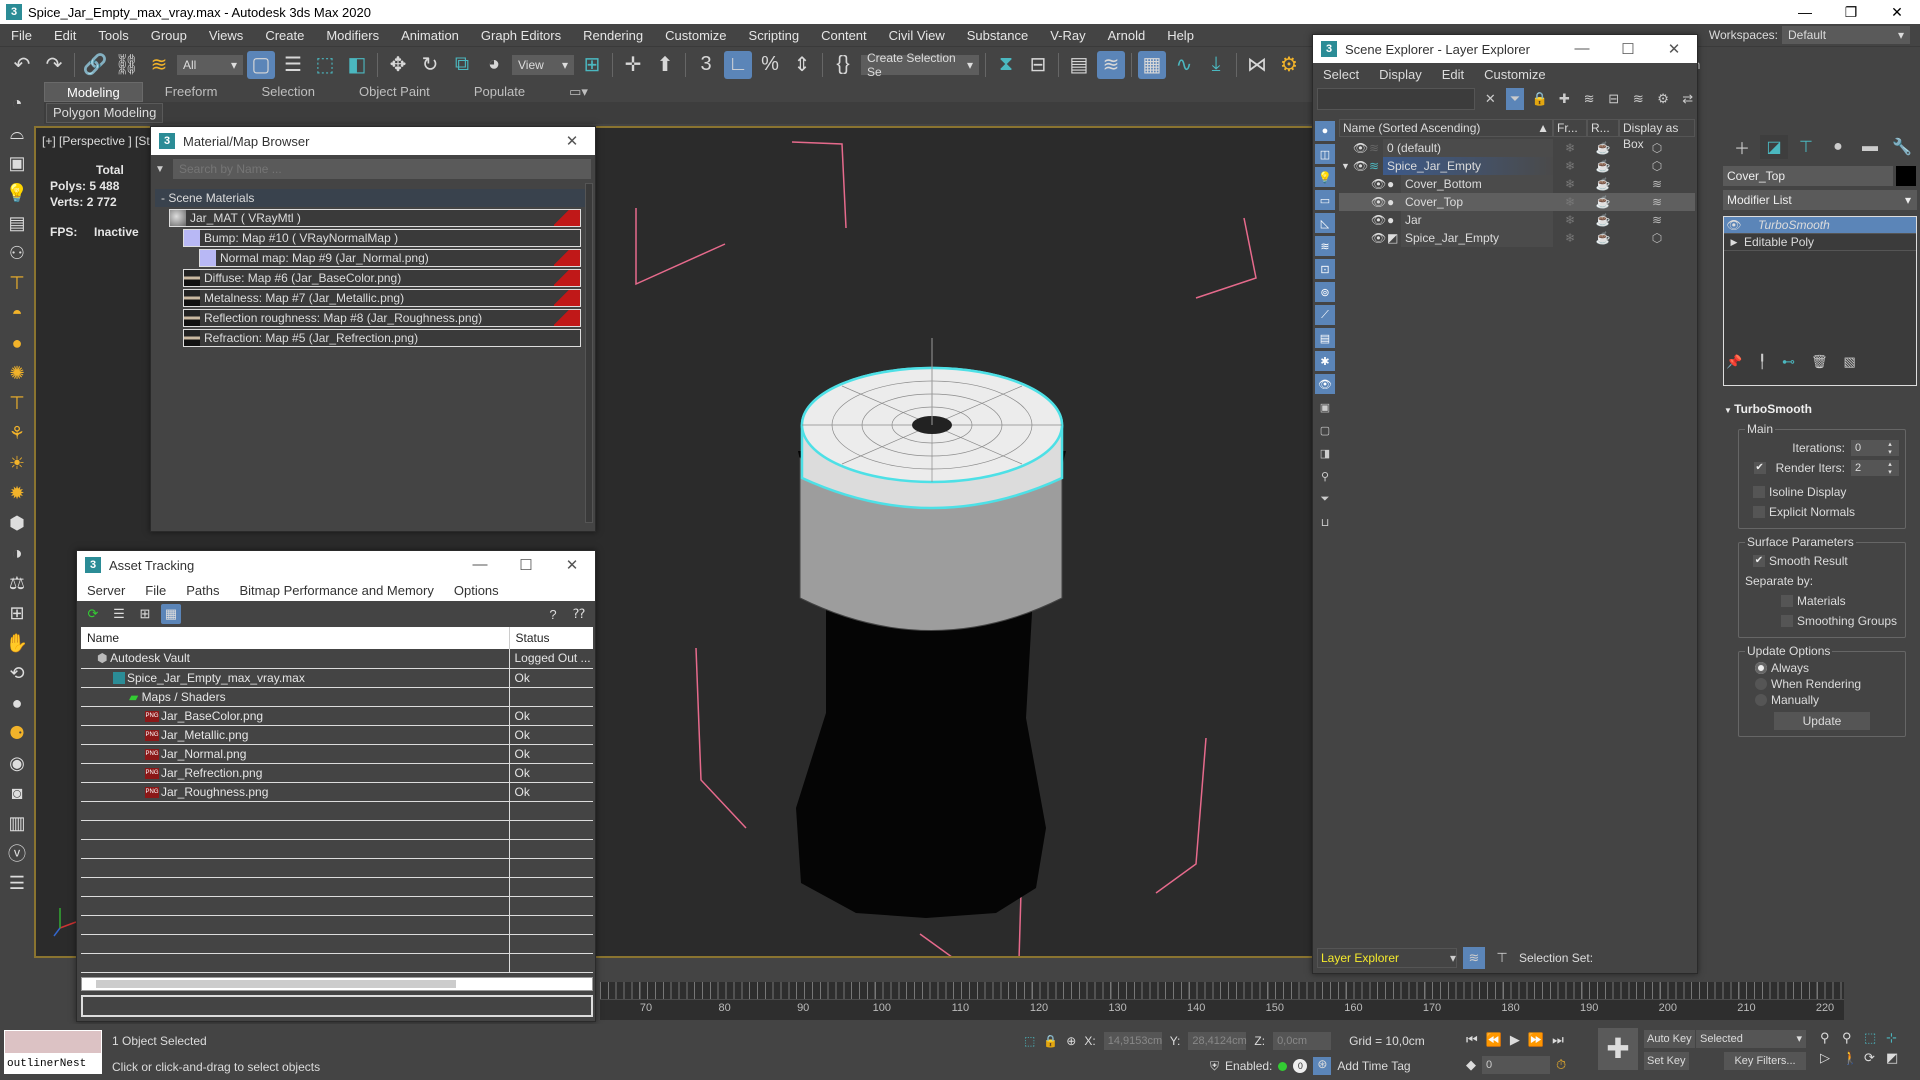  I want to click on percent-snap-icon: %, so click(770, 65).